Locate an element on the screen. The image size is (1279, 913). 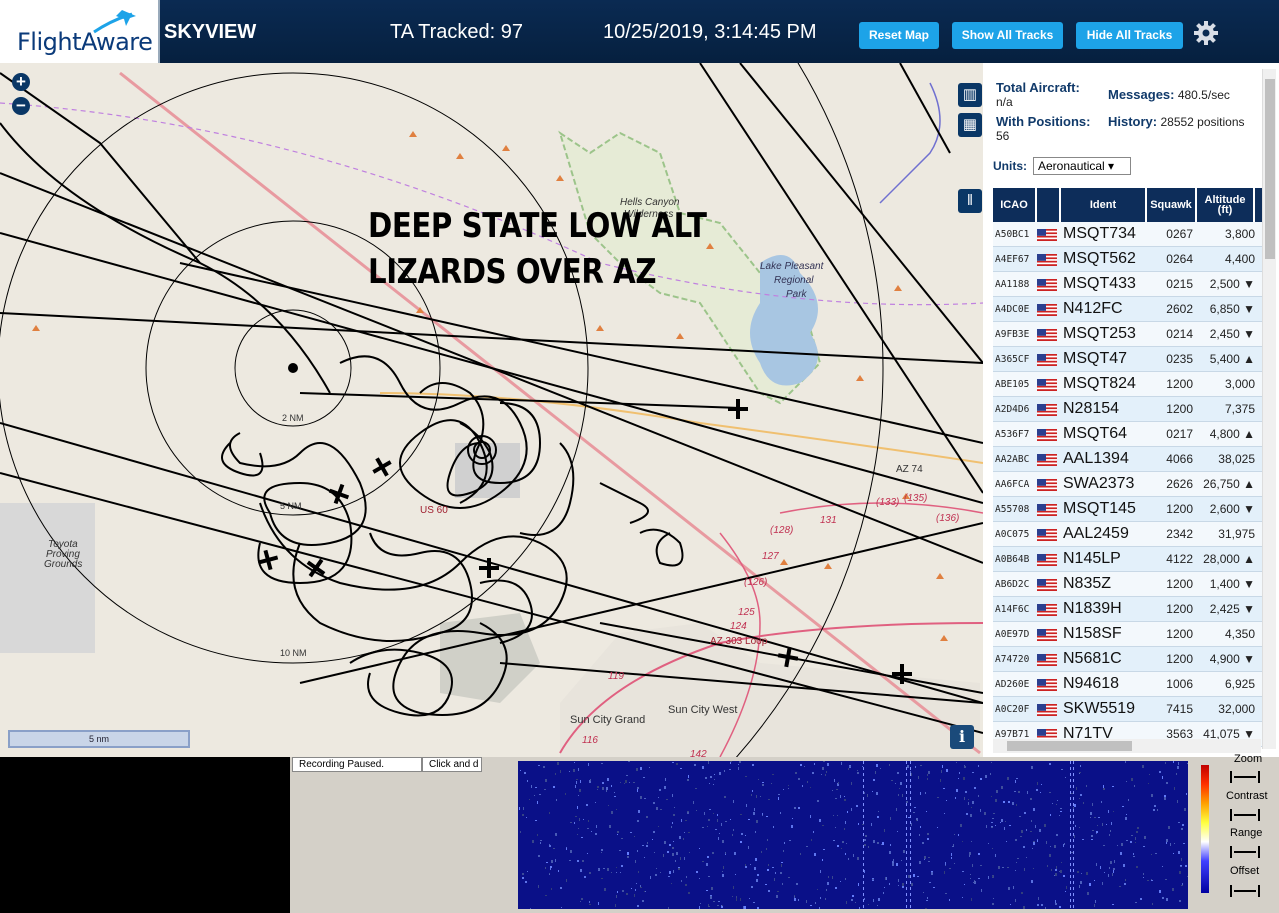
table-row: A0E97D N158SF 1200 4,350 is located at coordinates (1128, 634).